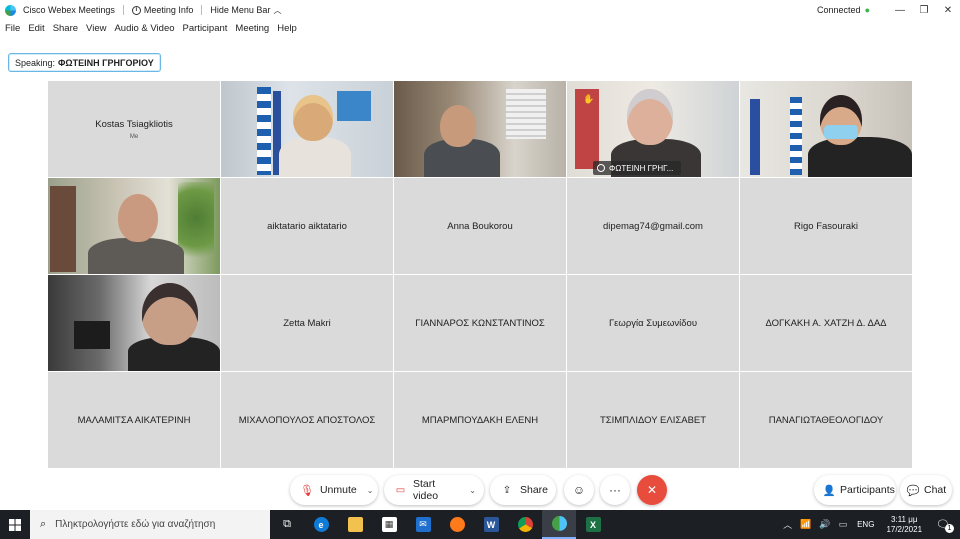 Image resolution: width=960 pixels, height=539 pixels. Describe the element at coordinates (15, 524) in the screenshot. I see `start-button` at that location.